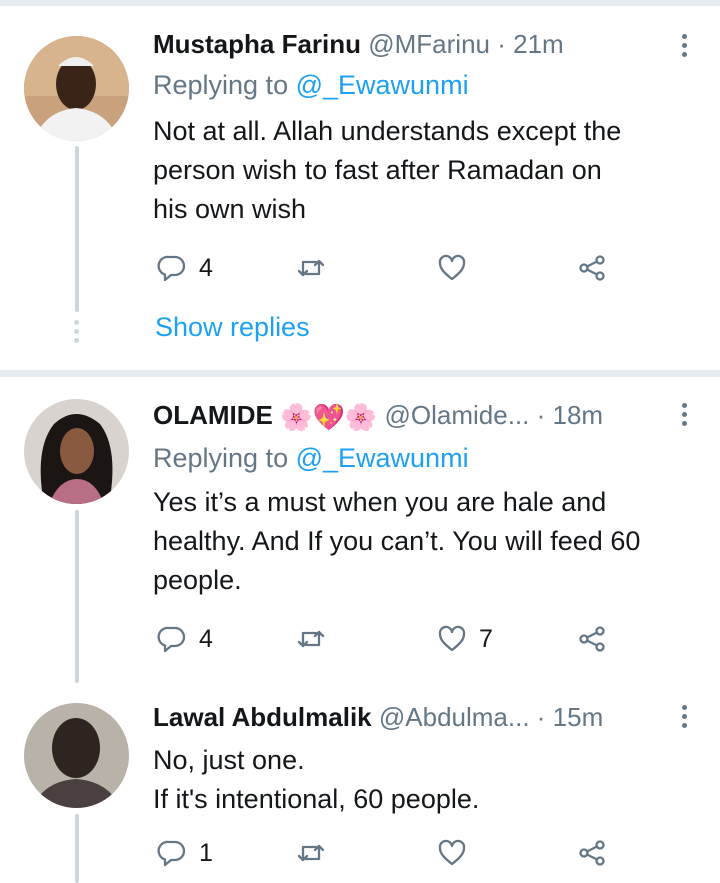  Describe the element at coordinates (429, 44) in the screenshot. I see `user-handle: @MFarinu` at that location.